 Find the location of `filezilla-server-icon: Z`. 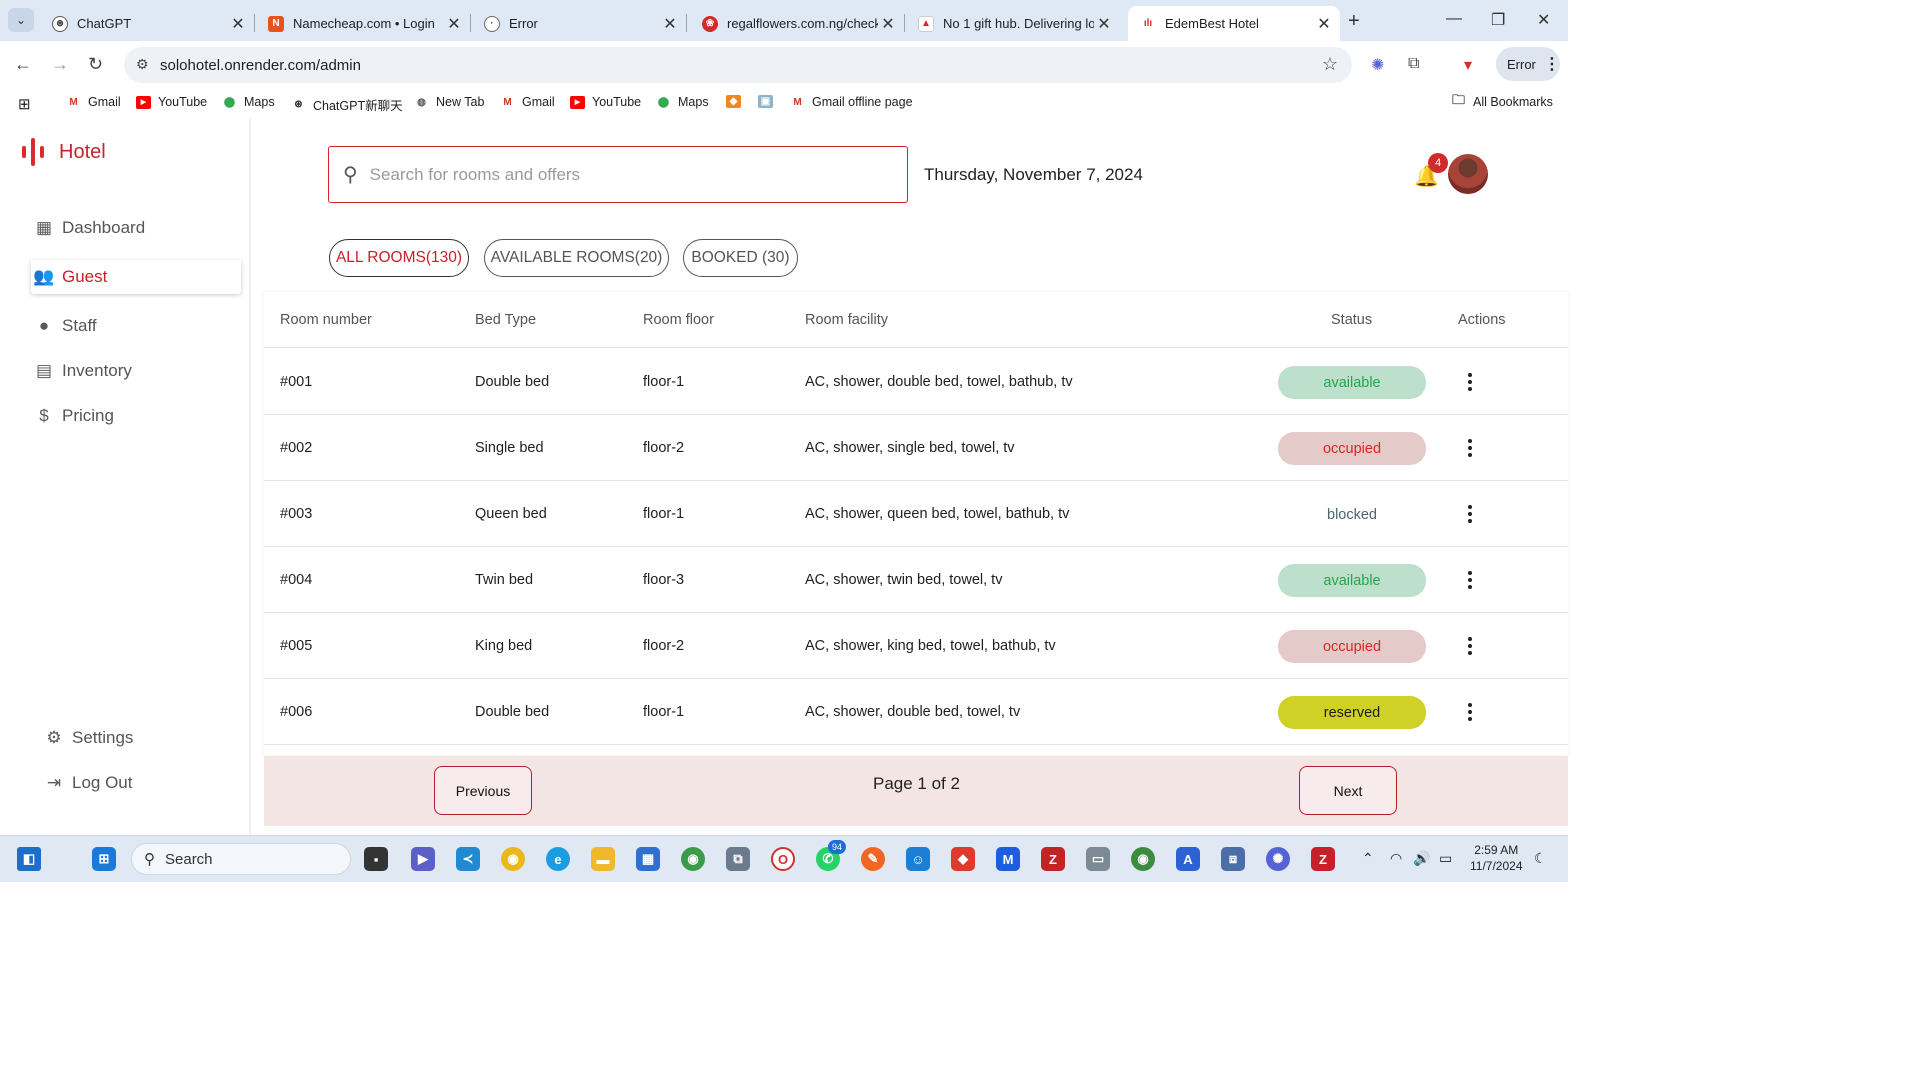

filezilla-server-icon: Z is located at coordinates (1323, 859).